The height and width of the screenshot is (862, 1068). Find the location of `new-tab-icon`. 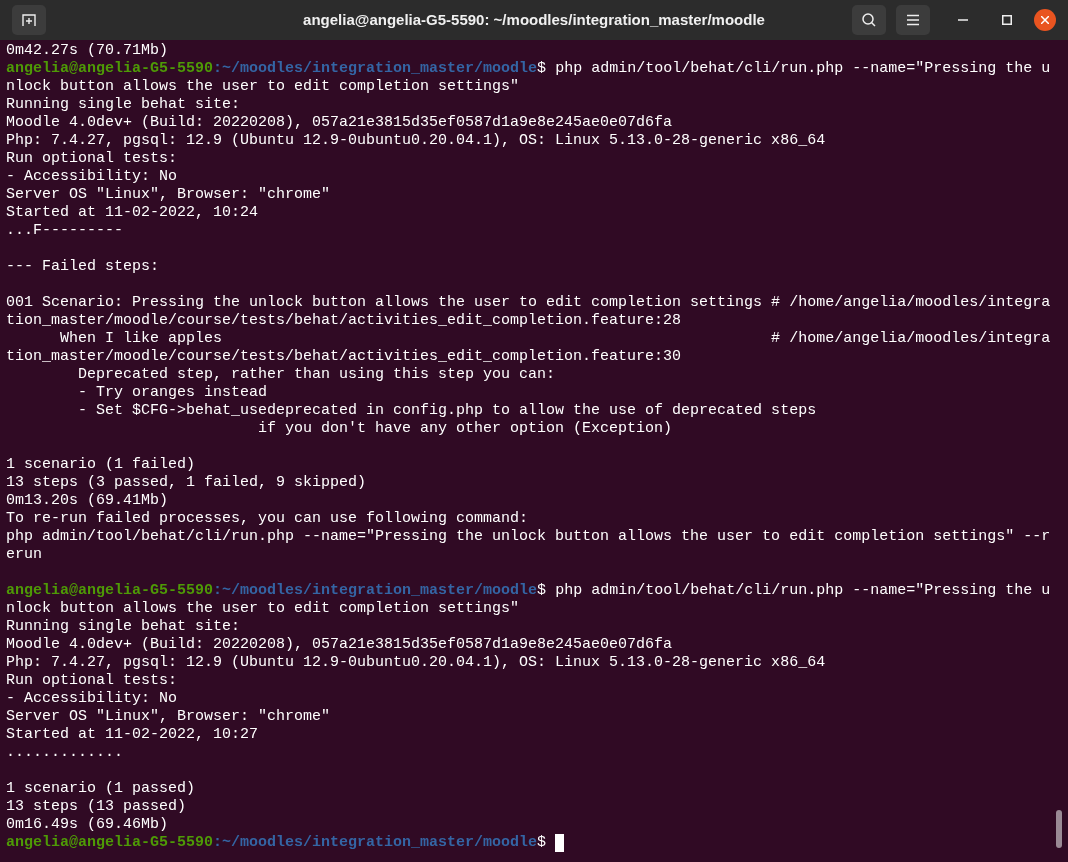

new-tab-icon is located at coordinates (29, 20).